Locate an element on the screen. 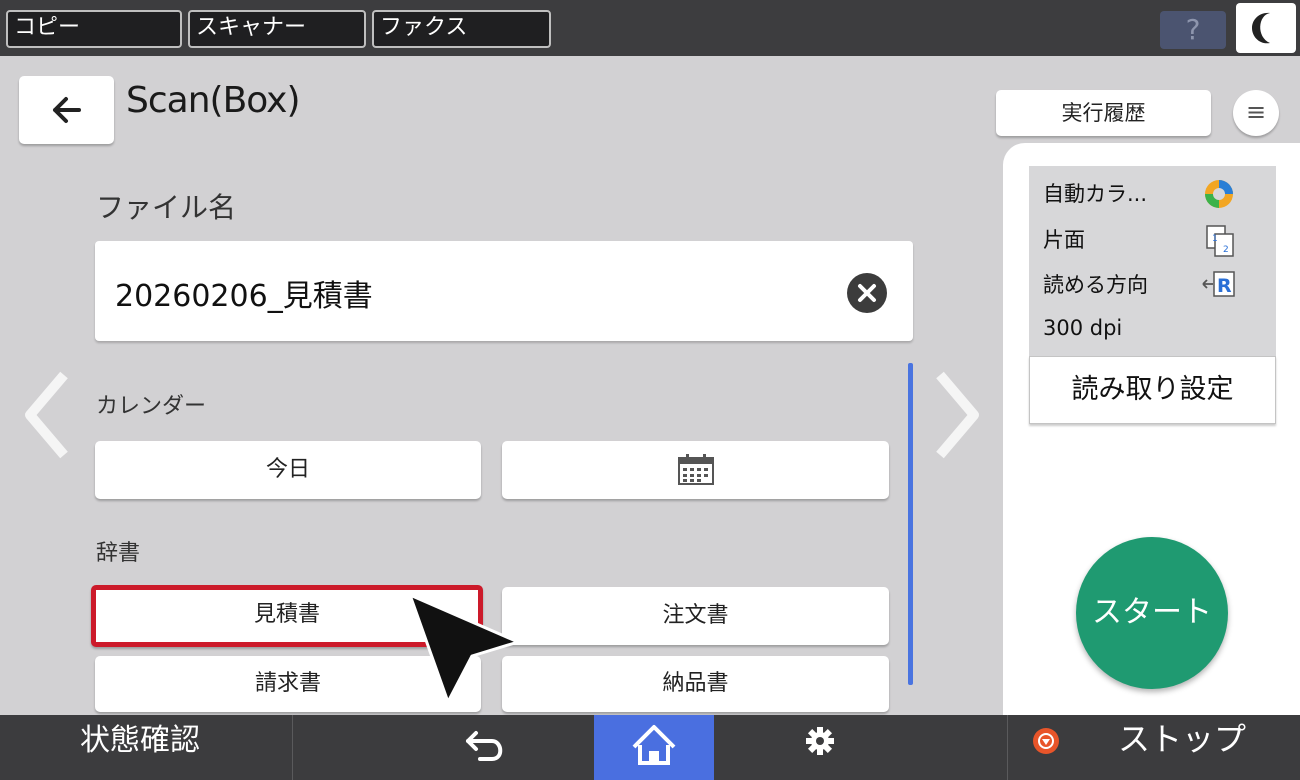 The width and height of the screenshot is (1300, 780). filename-label: ファイル名 is located at coordinates (166, 207).